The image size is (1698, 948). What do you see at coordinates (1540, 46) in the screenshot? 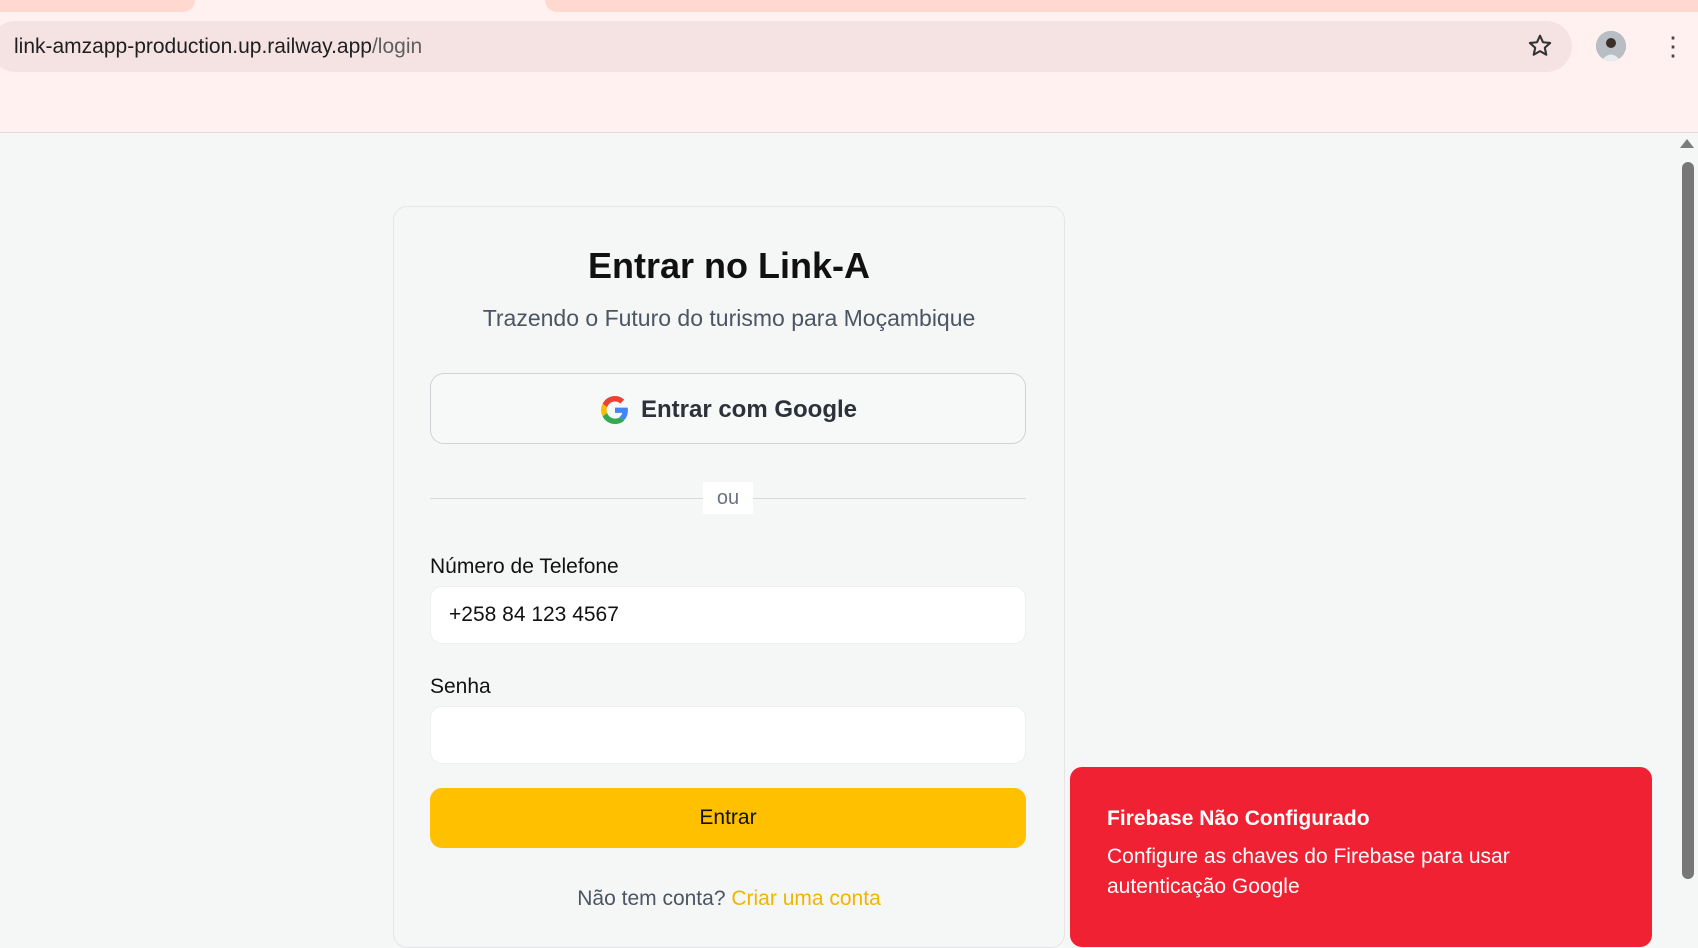
I see `star-icon` at bounding box center [1540, 46].